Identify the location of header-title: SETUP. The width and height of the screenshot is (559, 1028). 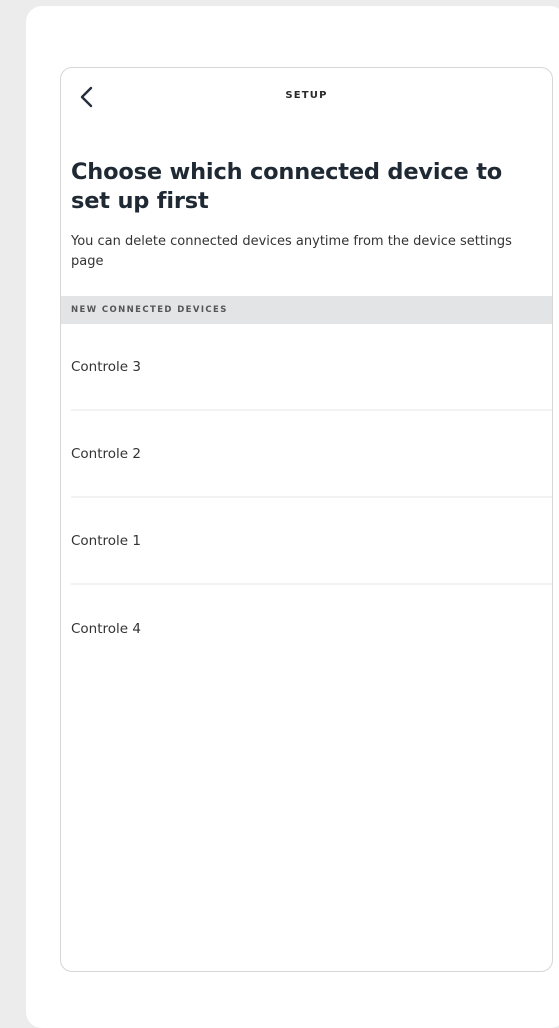
(306, 95).